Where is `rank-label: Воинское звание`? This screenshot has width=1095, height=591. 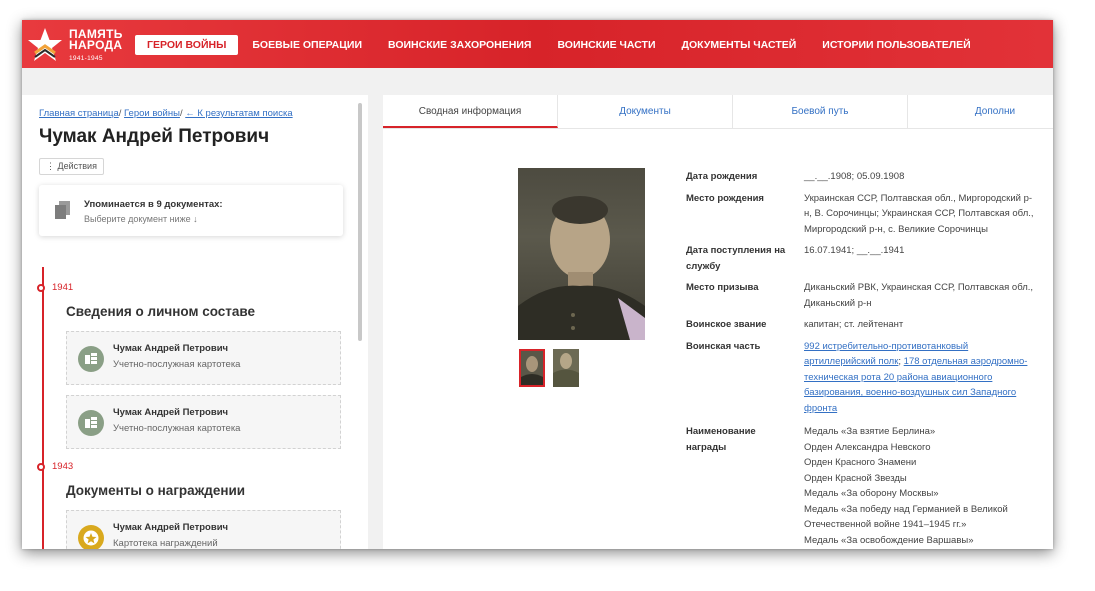 rank-label: Воинское звание is located at coordinates (726, 324).